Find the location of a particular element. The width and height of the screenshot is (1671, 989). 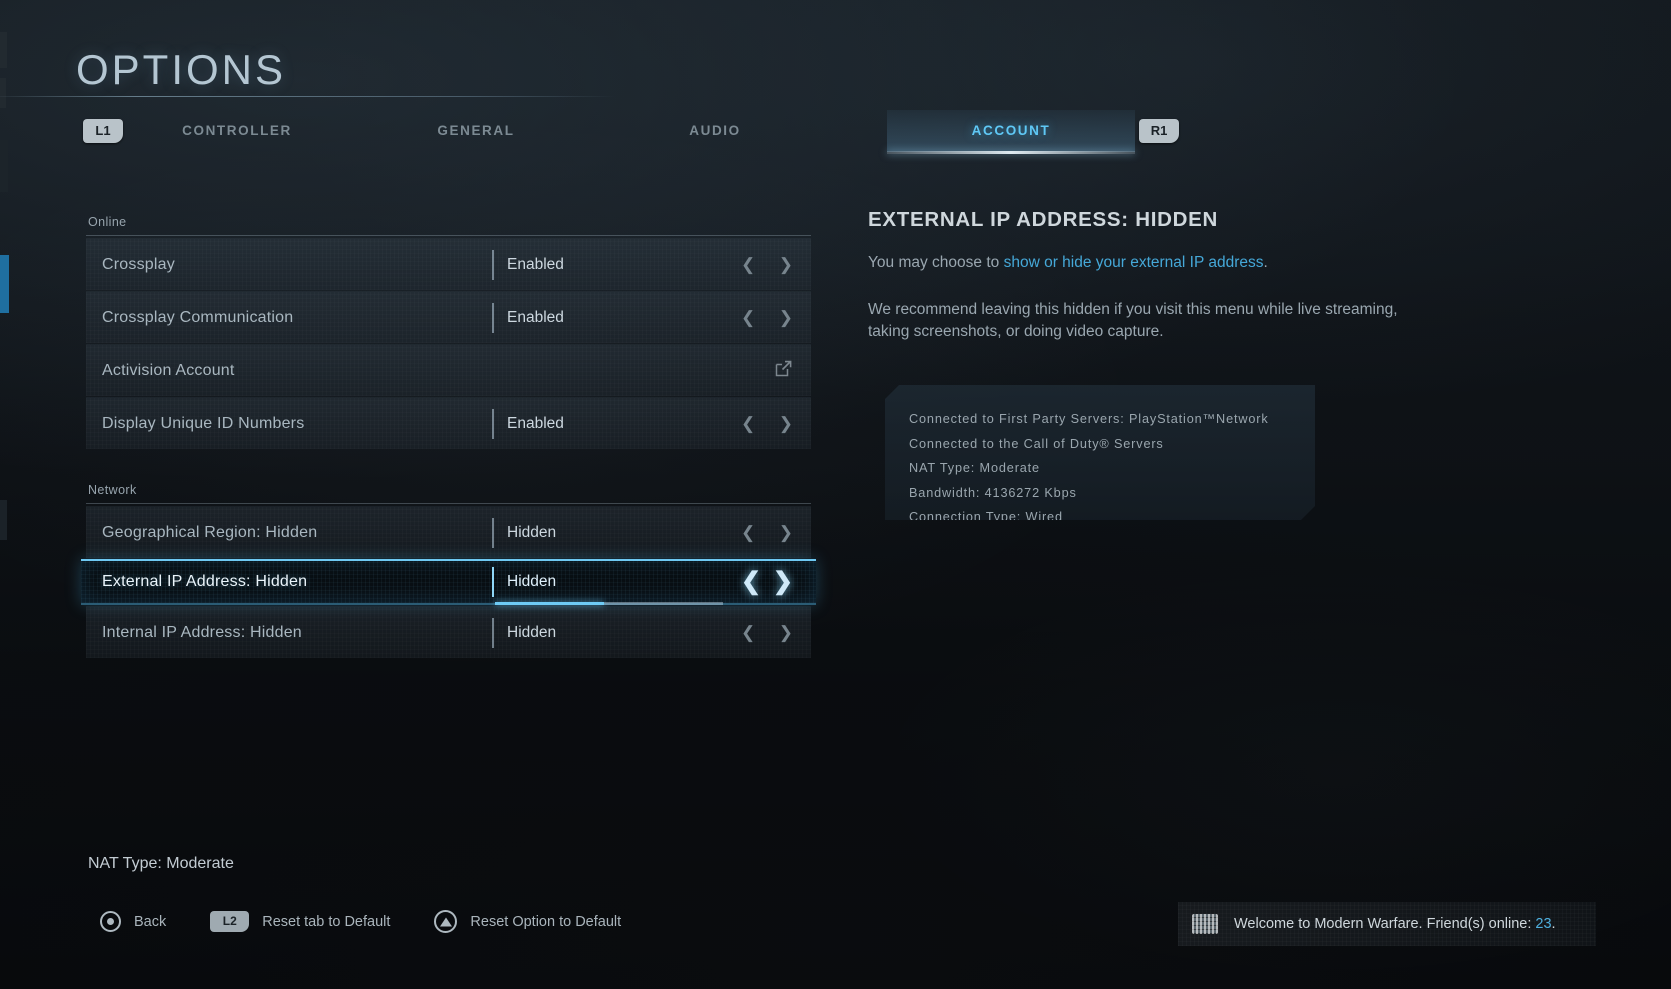

detail-title: EXTERNAL IP ADDRESS: HIDDEN is located at coordinates (1043, 219).